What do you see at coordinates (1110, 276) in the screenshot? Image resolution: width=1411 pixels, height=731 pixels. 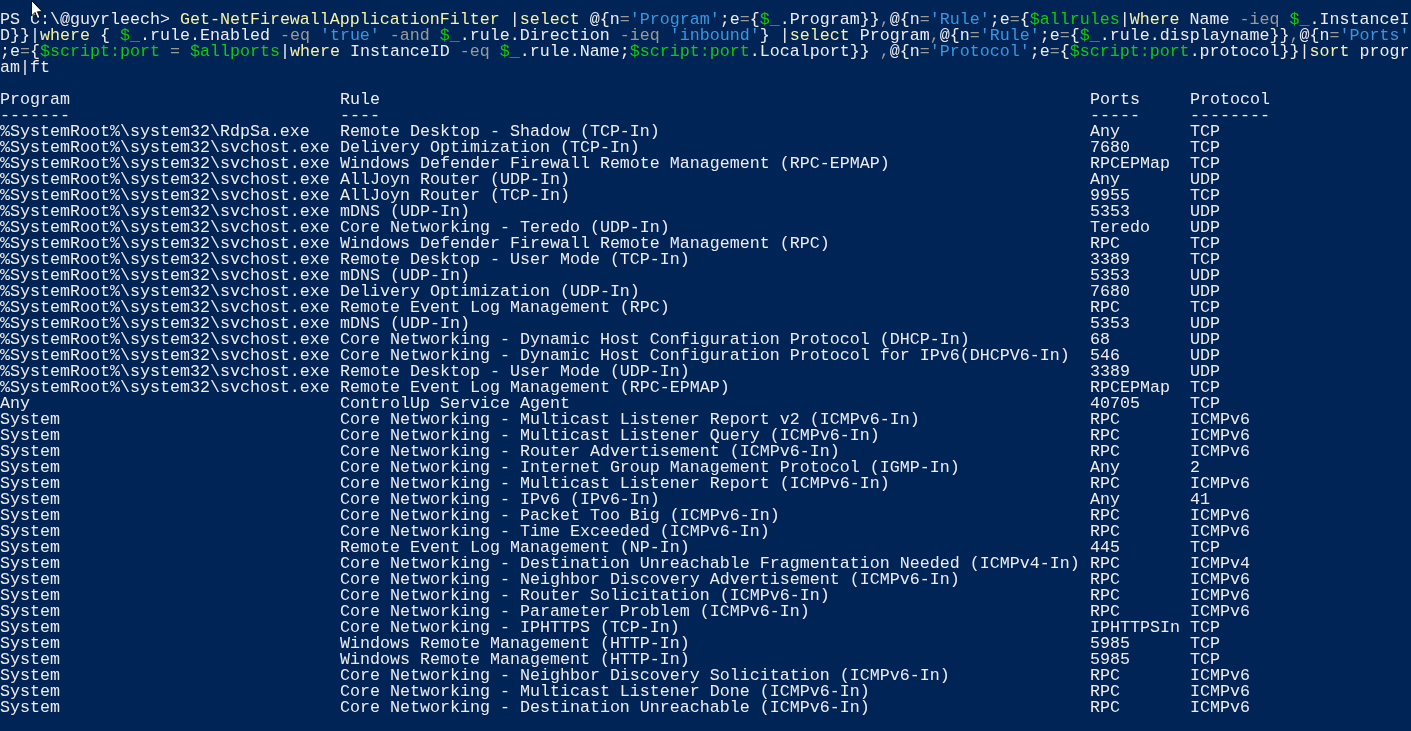 I see `table-cell: 5353` at bounding box center [1110, 276].